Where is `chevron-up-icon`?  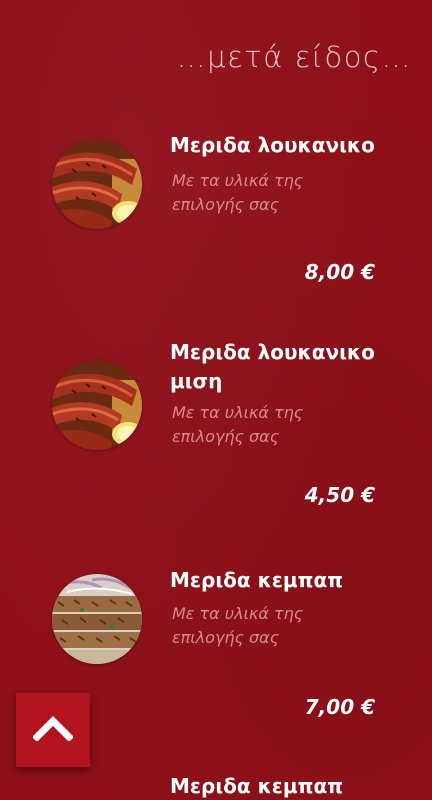 chevron-up-icon is located at coordinates (53, 730).